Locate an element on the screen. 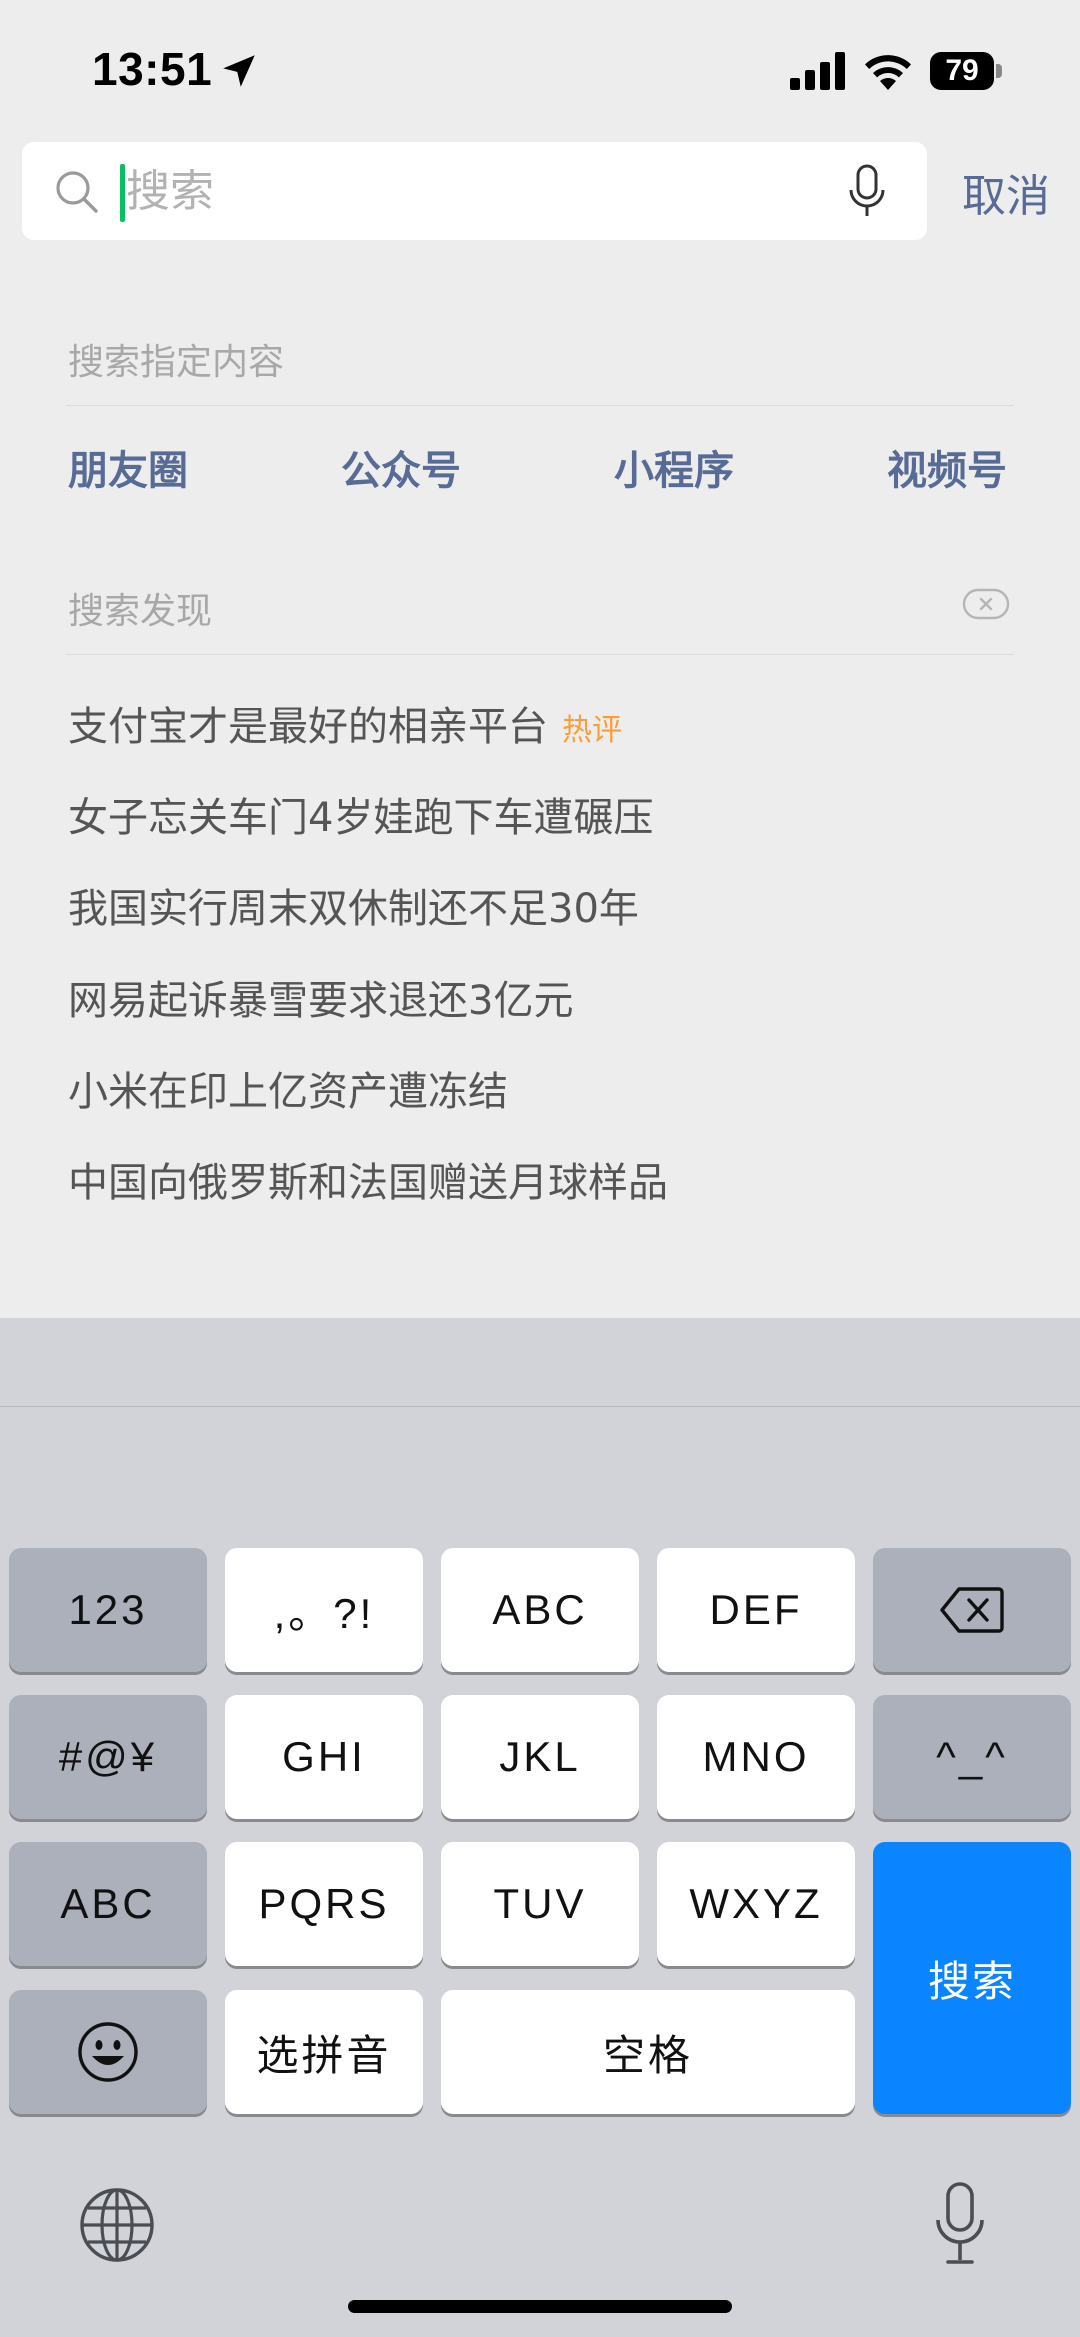  wifi-icon is located at coordinates (888, 72).